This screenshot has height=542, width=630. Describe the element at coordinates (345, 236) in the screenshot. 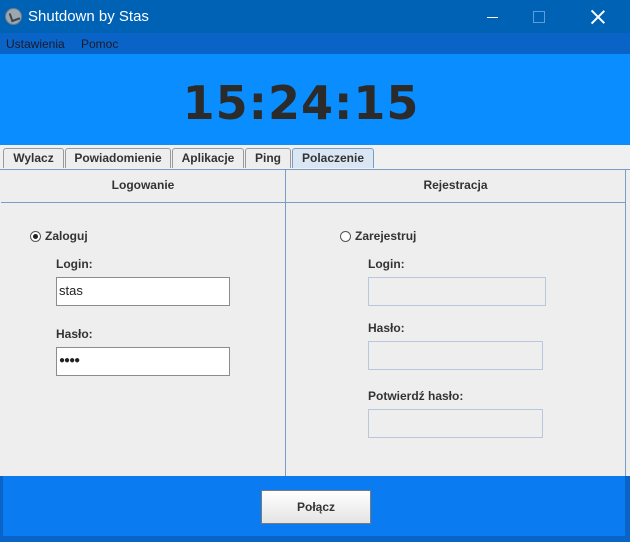

I see `register-radio` at that location.